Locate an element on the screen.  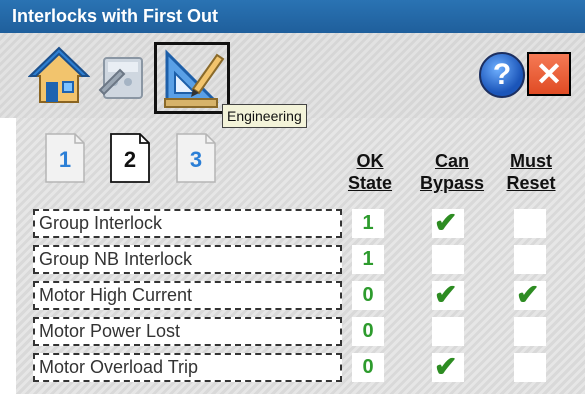
interlock-label: Motor Power Lost is located at coordinates (187, 331).